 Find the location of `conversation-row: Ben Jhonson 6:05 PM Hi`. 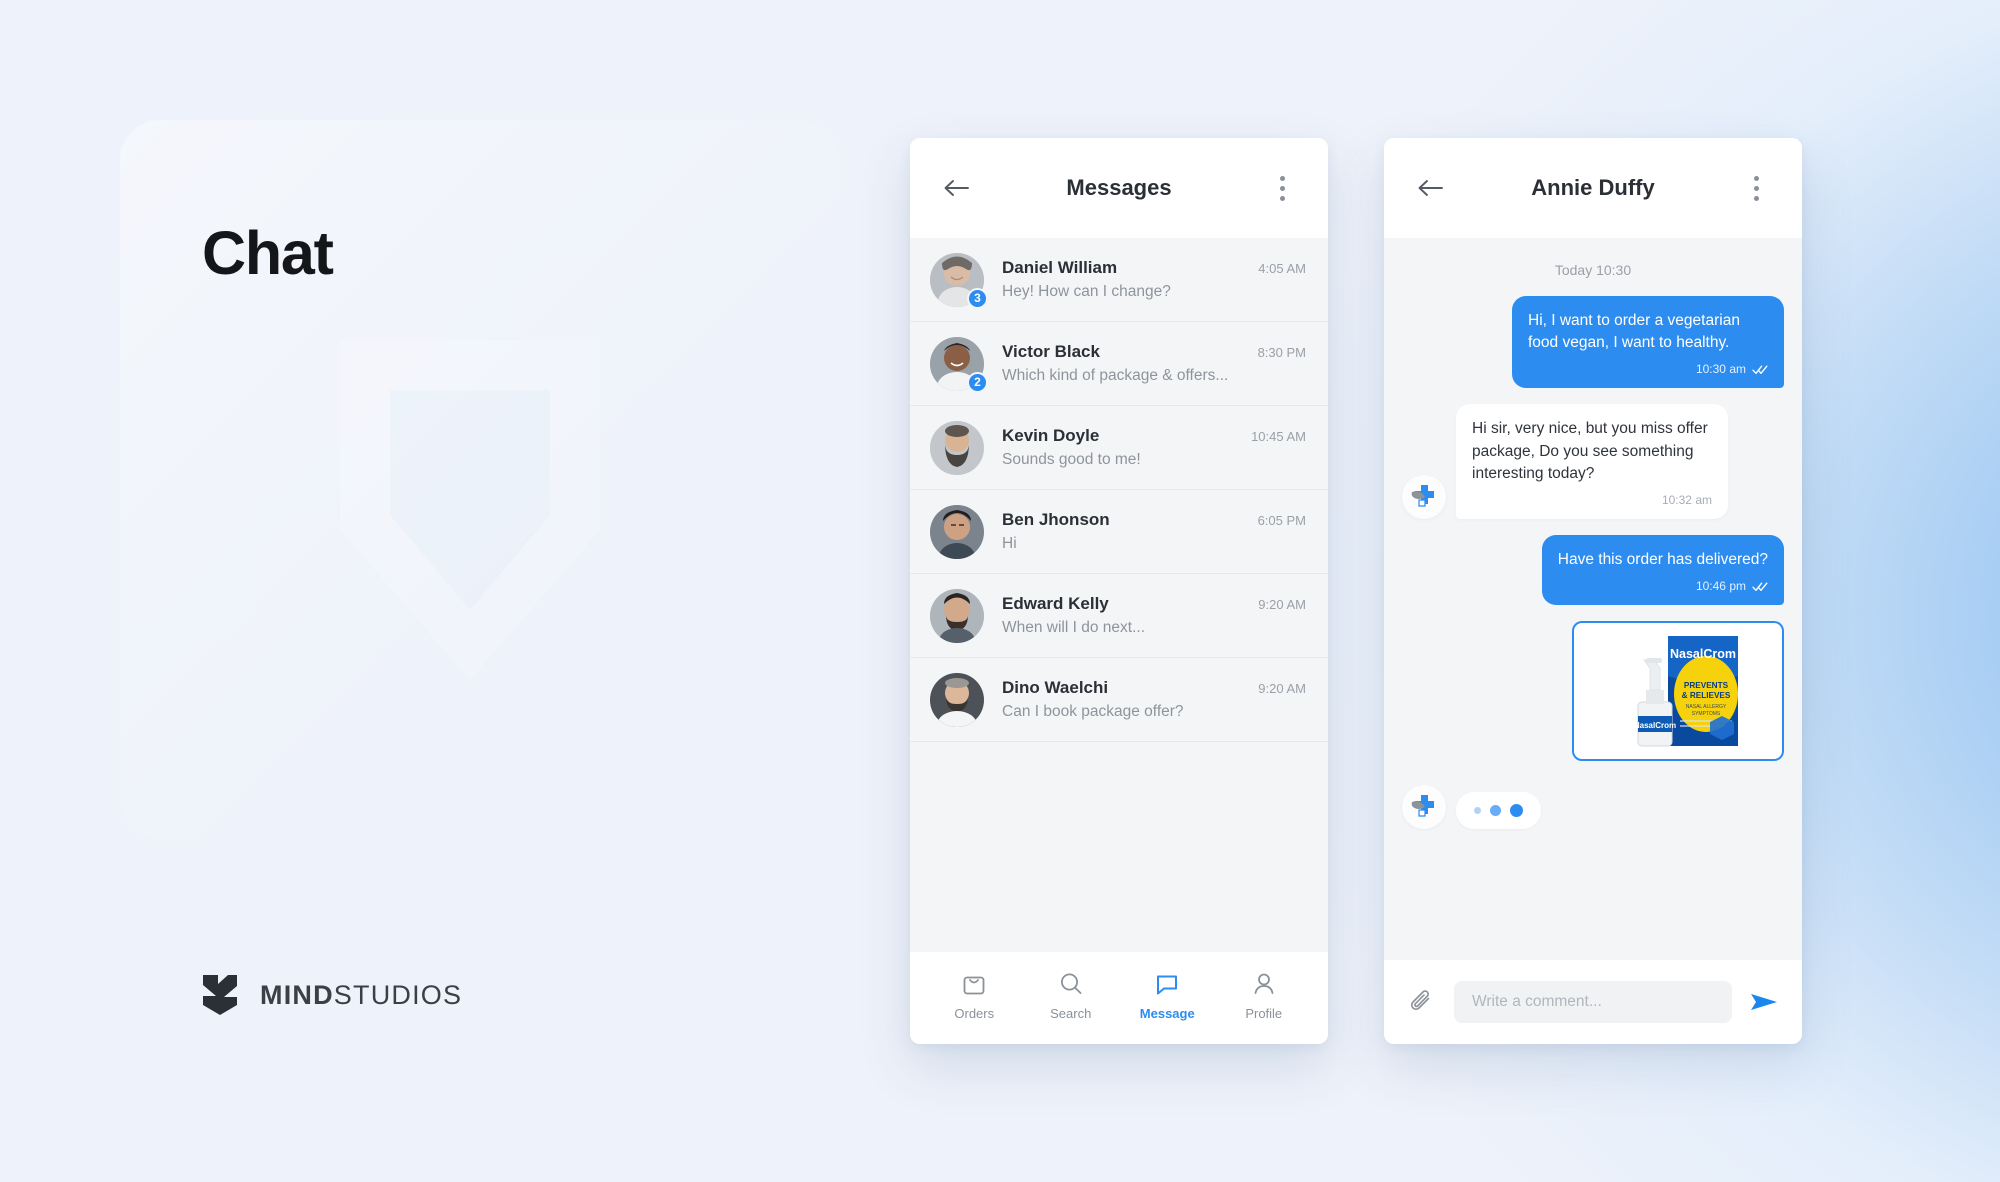

conversation-row: Ben Jhonson 6:05 PM Hi is located at coordinates (1119, 532).